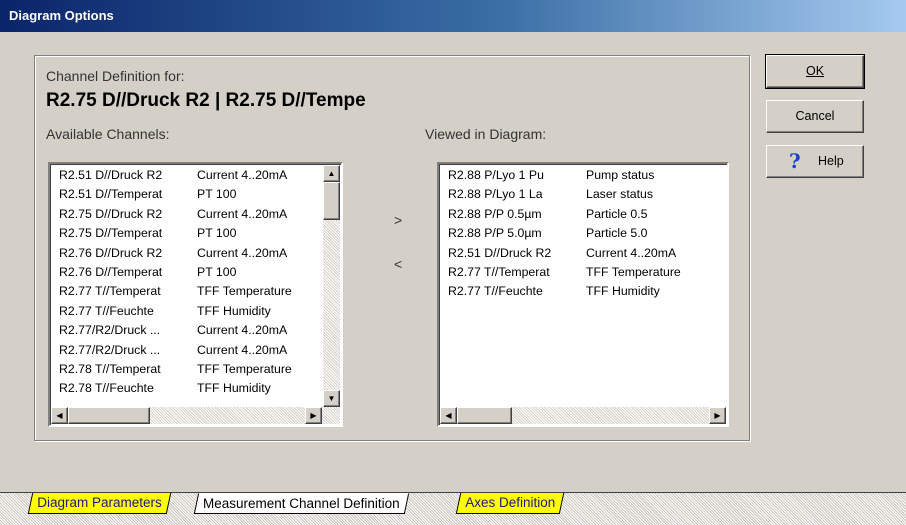  What do you see at coordinates (187, 196) in the screenshot?
I see `list-item: R2.51 D//Temperat PT 100` at bounding box center [187, 196].